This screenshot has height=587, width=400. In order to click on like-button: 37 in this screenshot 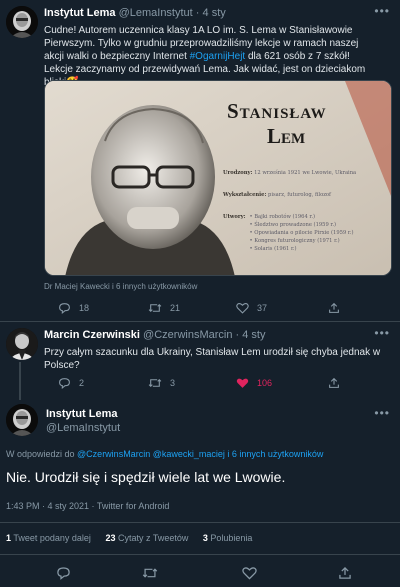, I will do `click(251, 308)`.